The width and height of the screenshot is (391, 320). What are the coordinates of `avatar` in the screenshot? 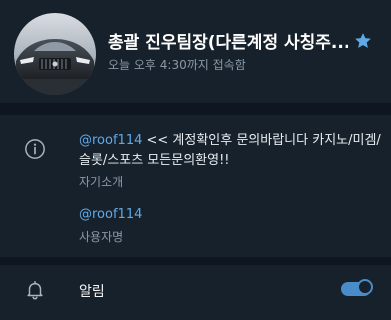 It's located at (55, 54).